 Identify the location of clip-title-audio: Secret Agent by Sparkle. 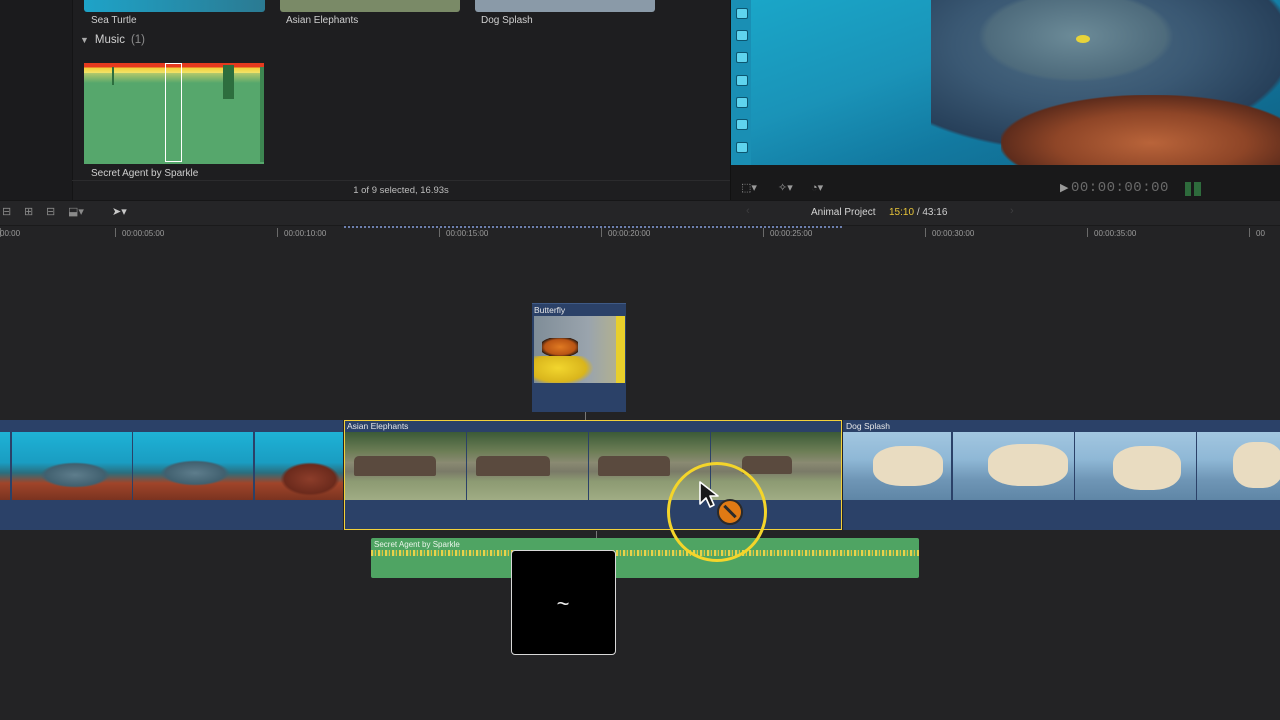
(417, 544).